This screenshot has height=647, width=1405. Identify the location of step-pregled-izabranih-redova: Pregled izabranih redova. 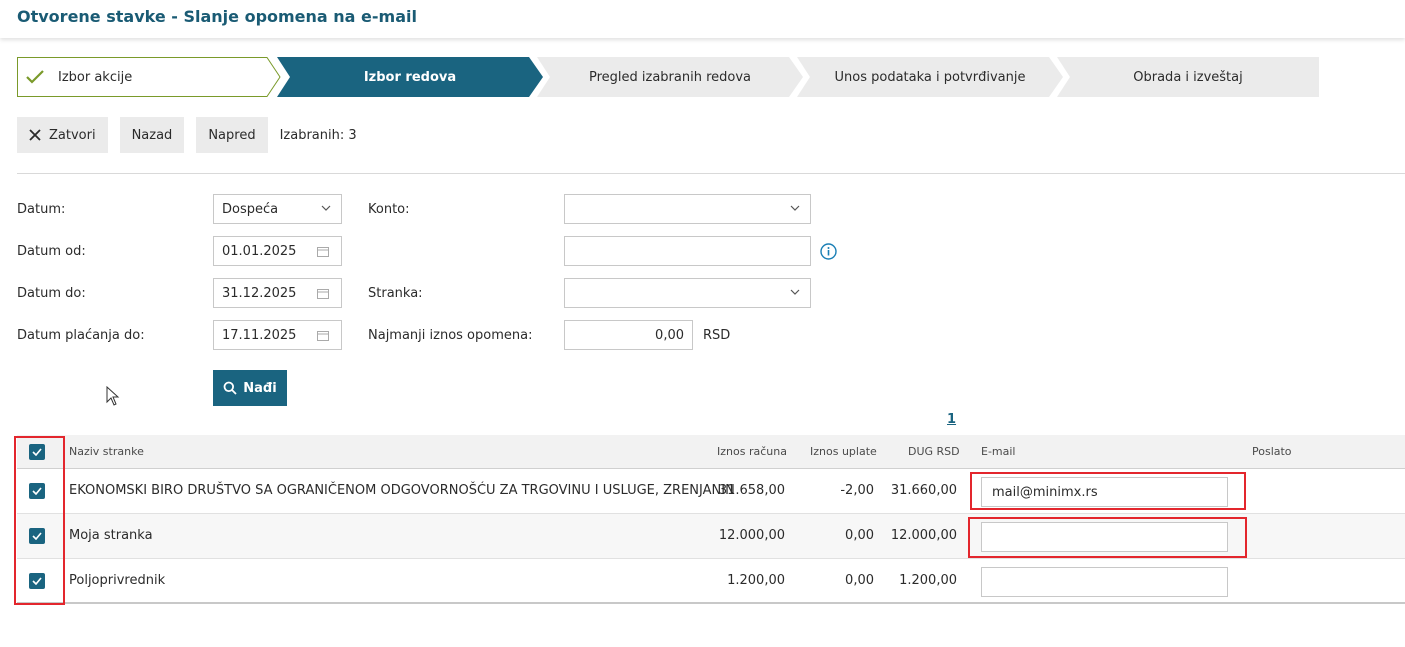
(670, 77).